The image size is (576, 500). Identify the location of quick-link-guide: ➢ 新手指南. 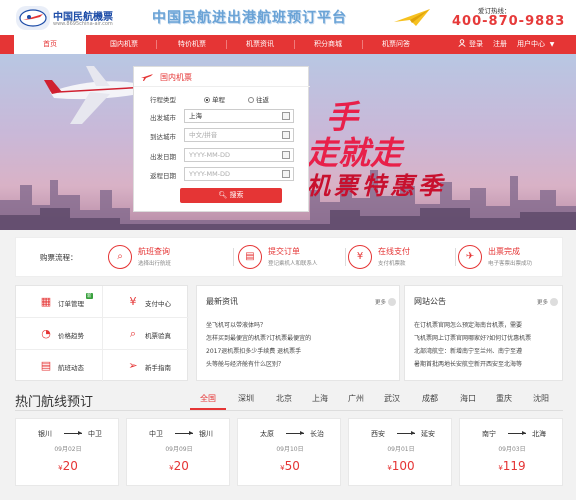
(146, 366).